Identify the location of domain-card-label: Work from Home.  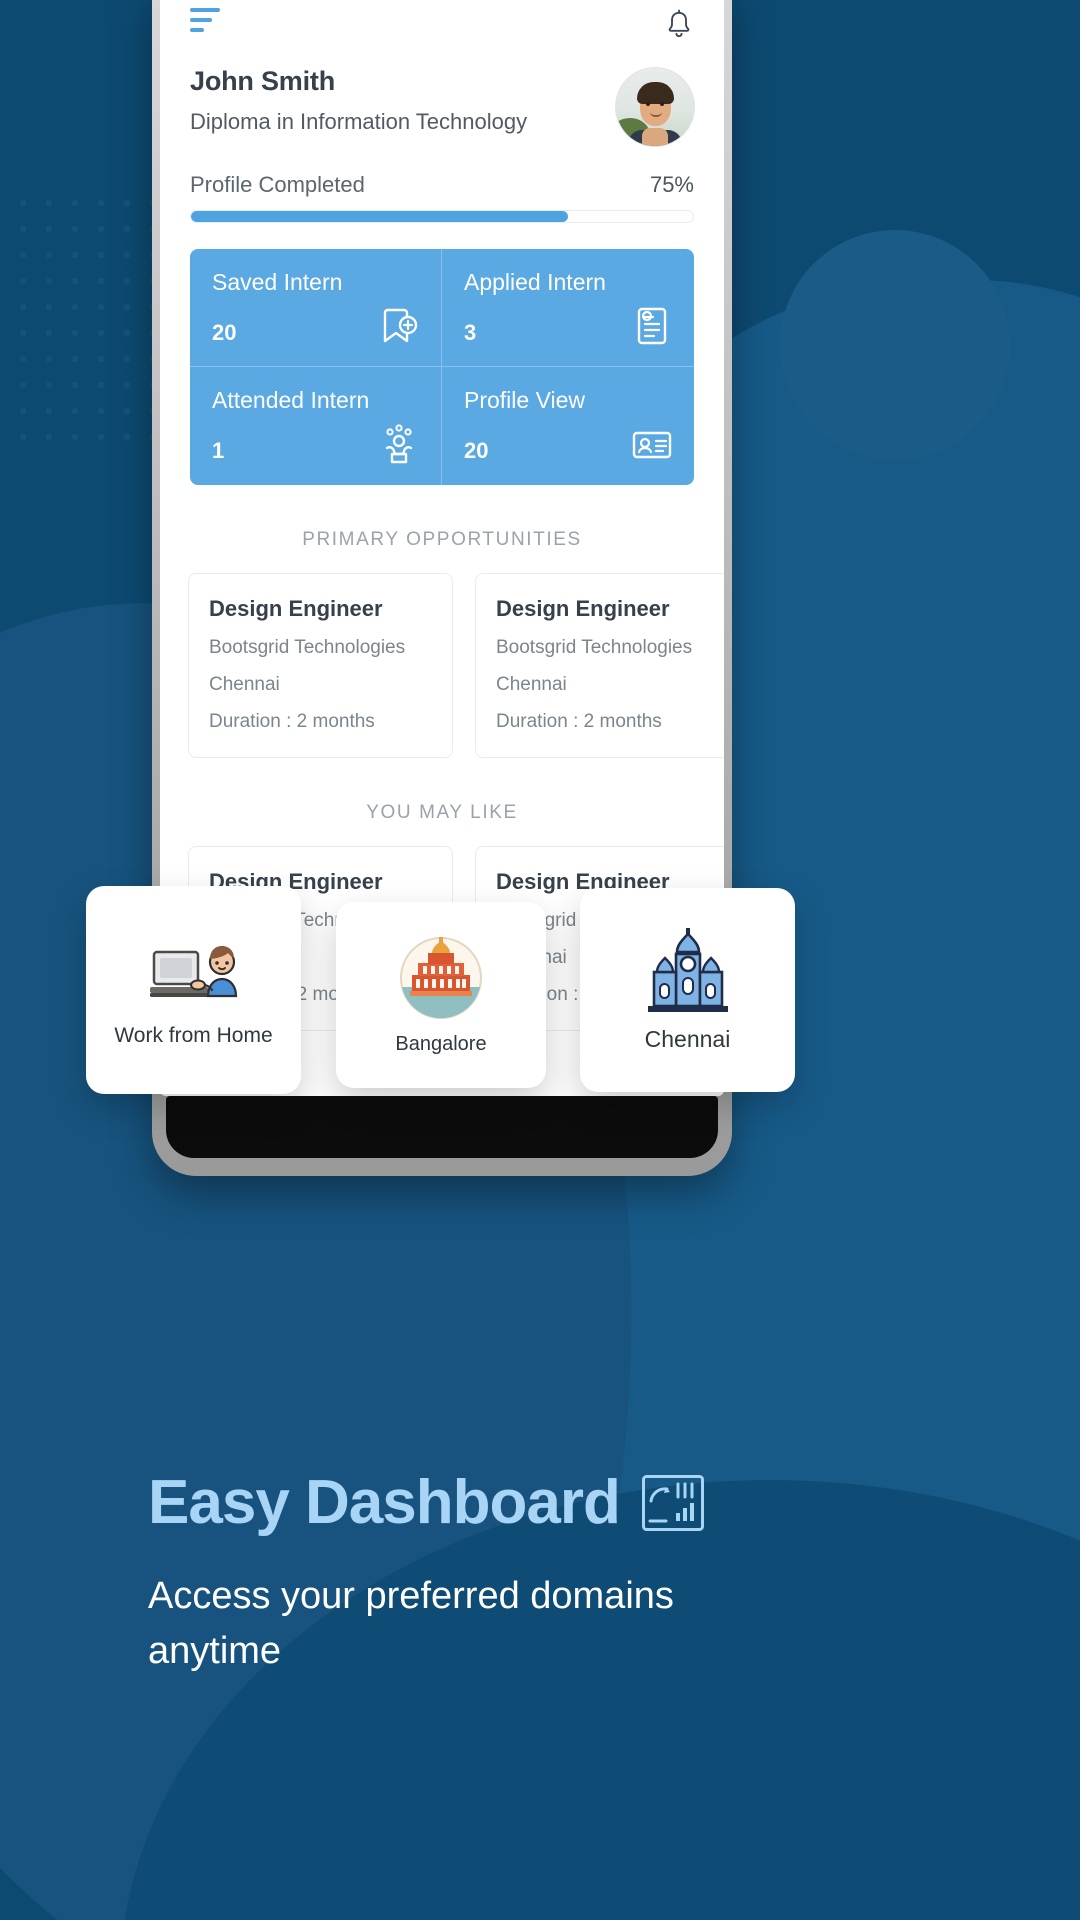
(193, 1035).